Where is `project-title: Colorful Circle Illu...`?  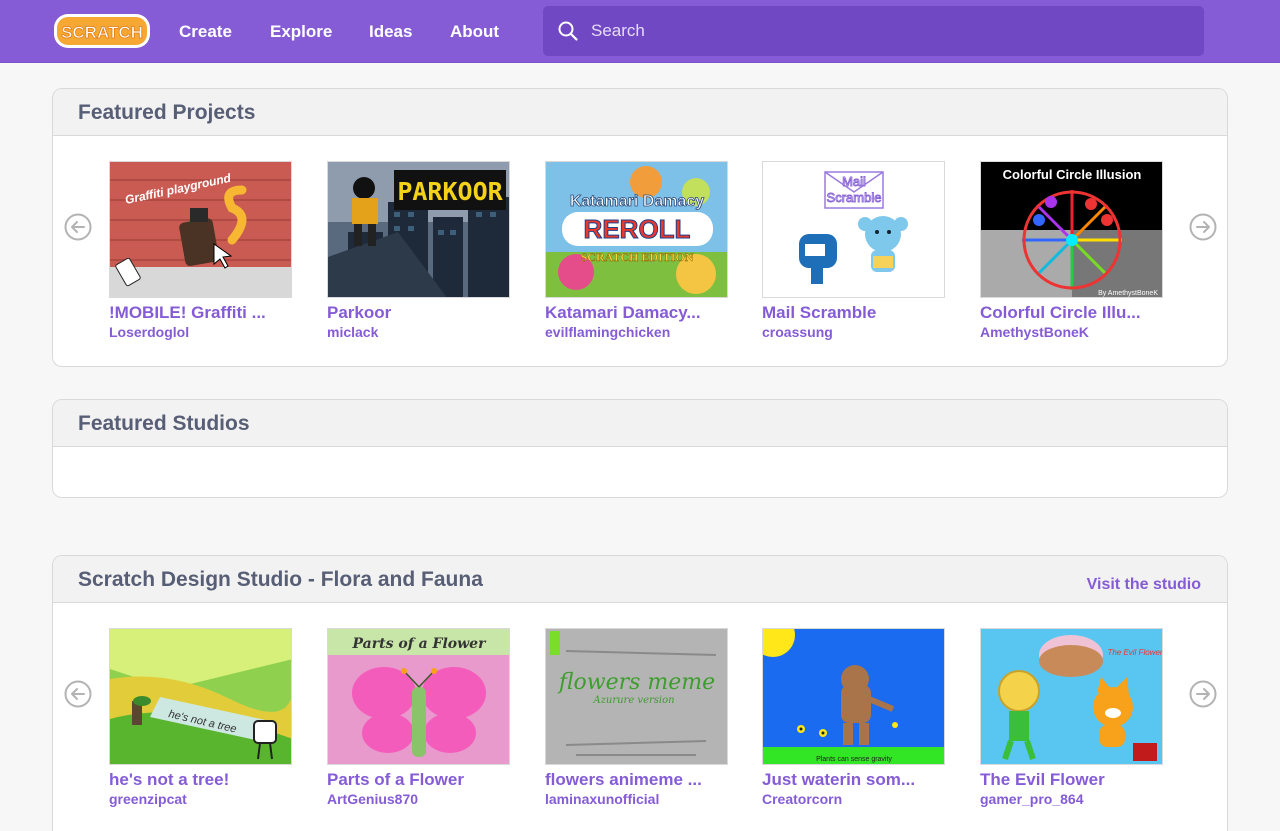
project-title: Colorful Circle Illu... is located at coordinates (1071, 313).